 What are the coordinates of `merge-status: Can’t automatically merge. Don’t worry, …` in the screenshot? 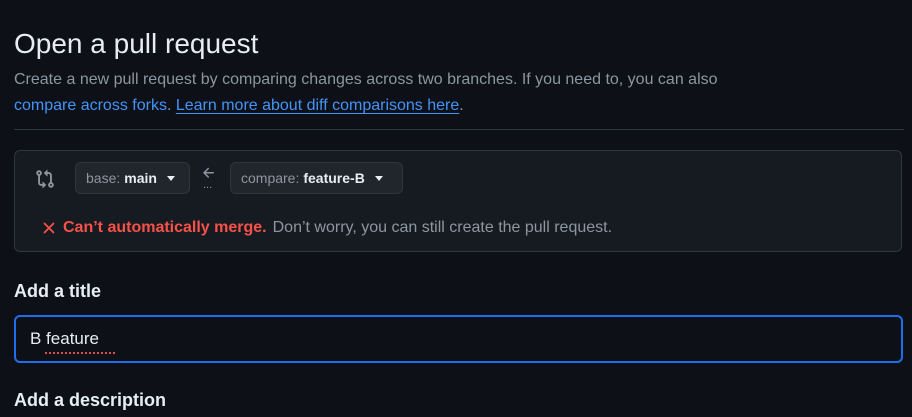 It's located at (327, 228).